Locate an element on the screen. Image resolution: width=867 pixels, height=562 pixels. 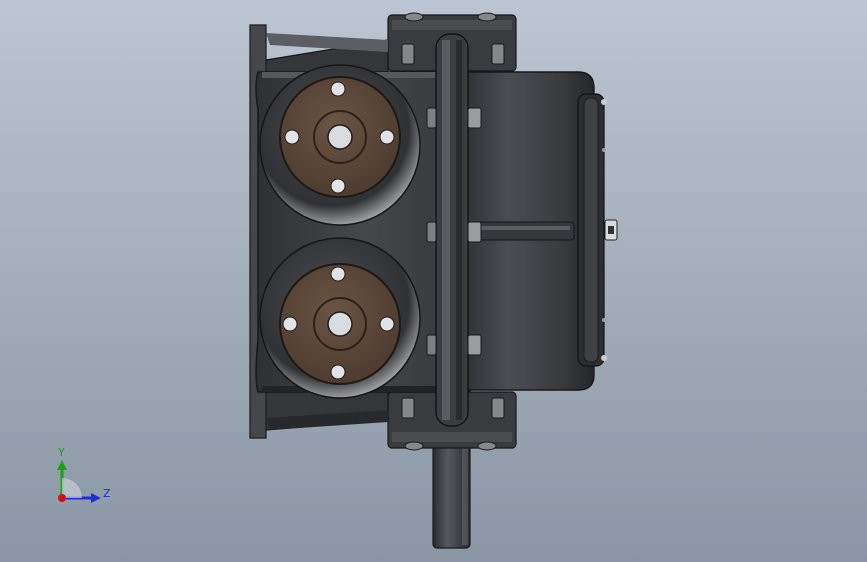
upper-output-flange is located at coordinates (340, 145).